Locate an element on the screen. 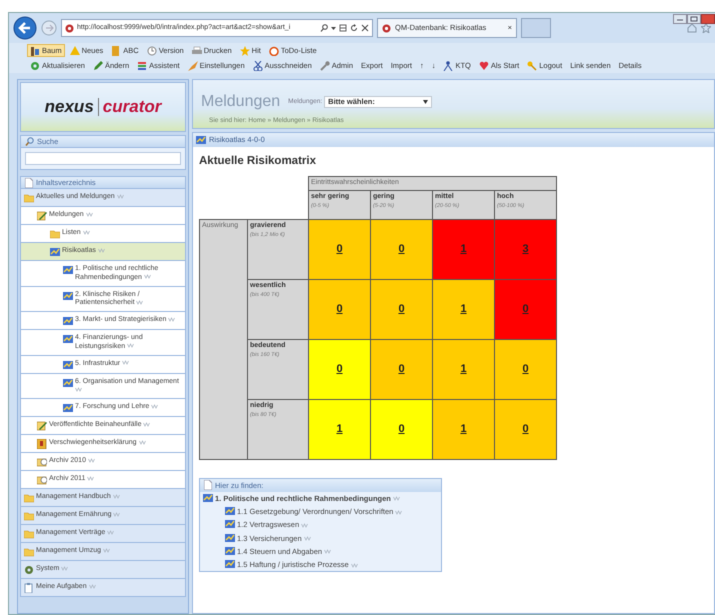 The image size is (715, 615). logo: nexus curator is located at coordinates (103, 107).